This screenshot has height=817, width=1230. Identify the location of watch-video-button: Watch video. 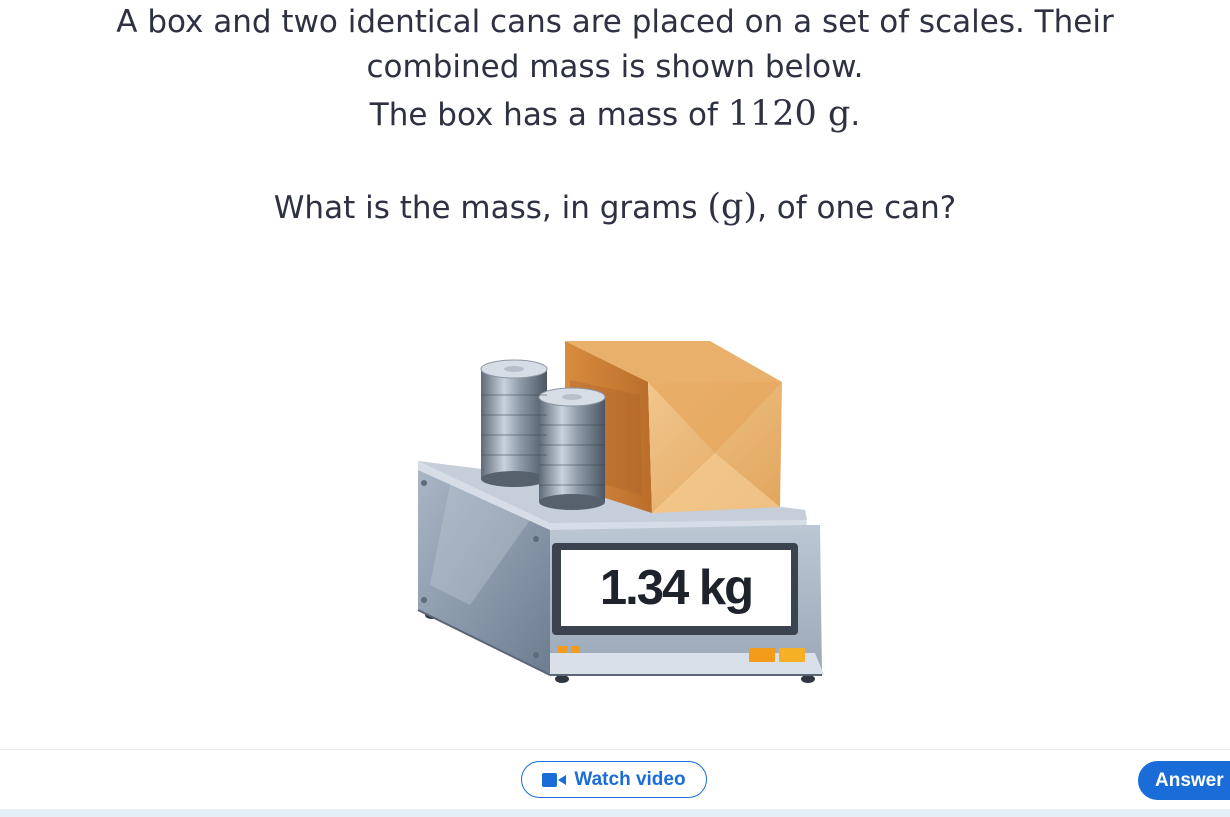
(614, 779).